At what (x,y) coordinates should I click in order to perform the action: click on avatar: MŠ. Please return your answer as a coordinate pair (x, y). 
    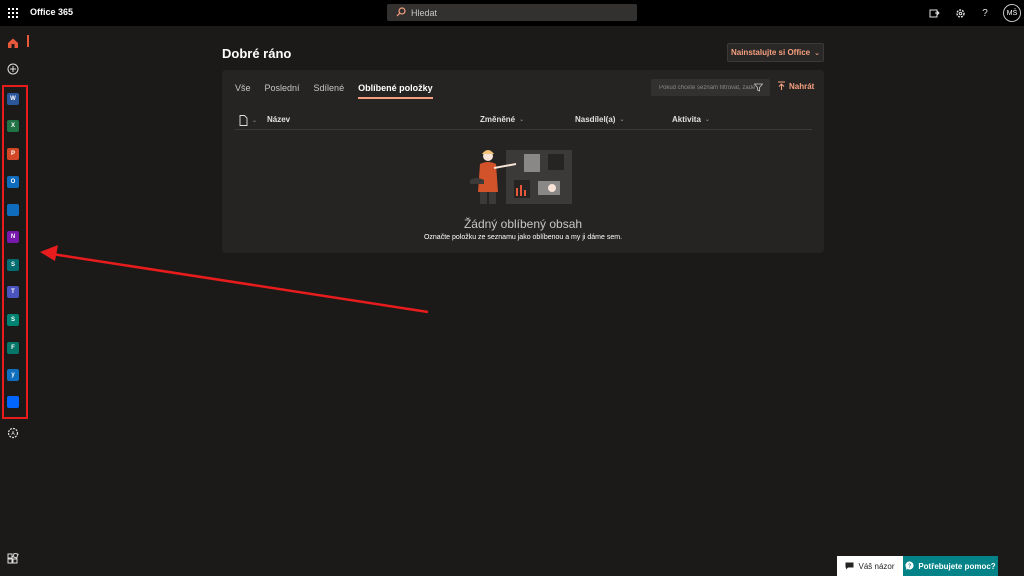
    Looking at the image, I should click on (1012, 13).